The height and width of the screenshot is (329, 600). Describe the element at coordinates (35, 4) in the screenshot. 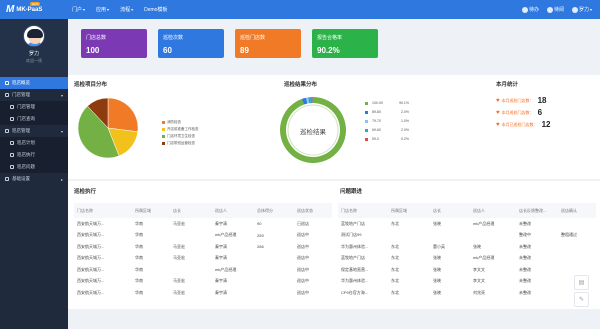

I see `logo-badge: HOT` at that location.